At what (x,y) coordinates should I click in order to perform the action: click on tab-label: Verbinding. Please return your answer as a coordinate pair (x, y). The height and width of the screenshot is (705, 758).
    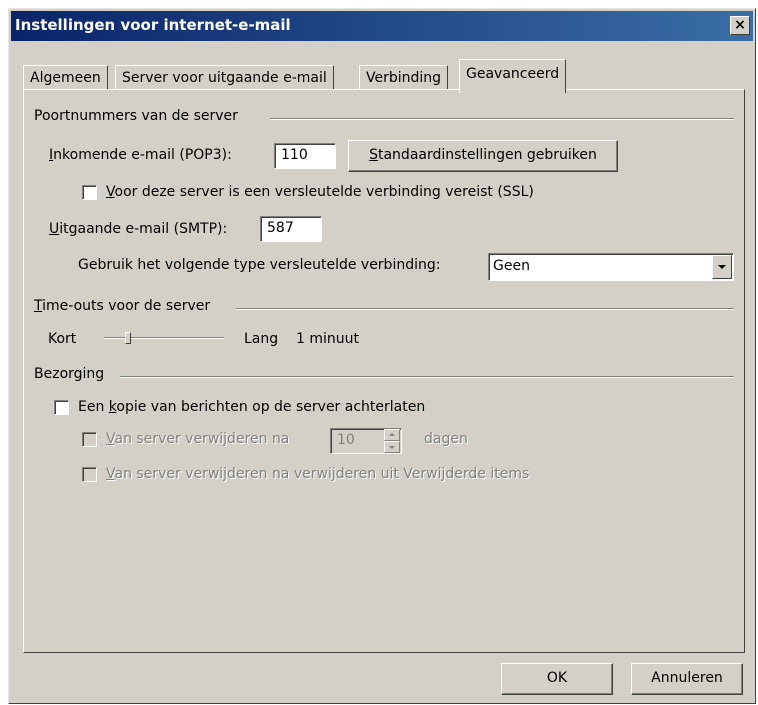
    Looking at the image, I should click on (404, 78).